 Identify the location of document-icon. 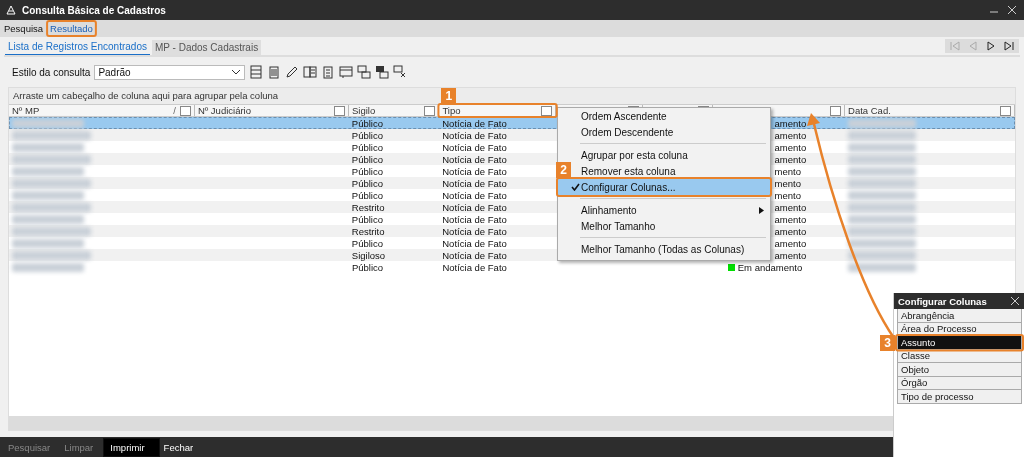
(310, 72).